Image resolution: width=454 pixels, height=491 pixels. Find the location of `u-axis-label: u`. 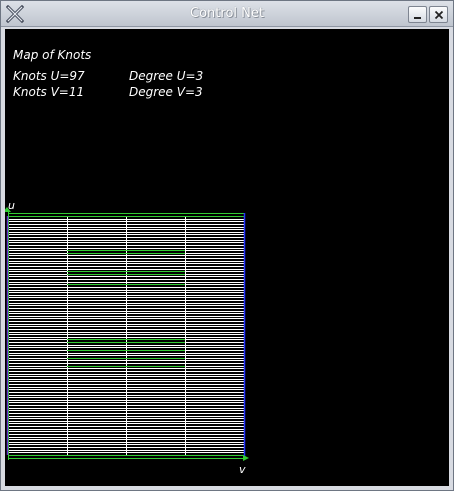

u-axis-label: u is located at coordinates (11, 205).